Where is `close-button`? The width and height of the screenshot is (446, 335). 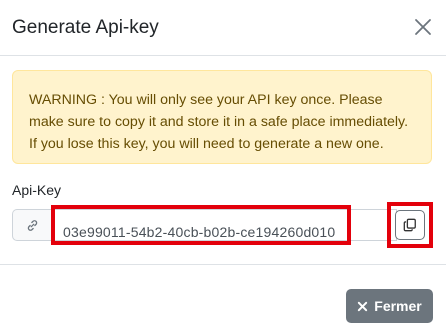
close-button is located at coordinates (423, 27).